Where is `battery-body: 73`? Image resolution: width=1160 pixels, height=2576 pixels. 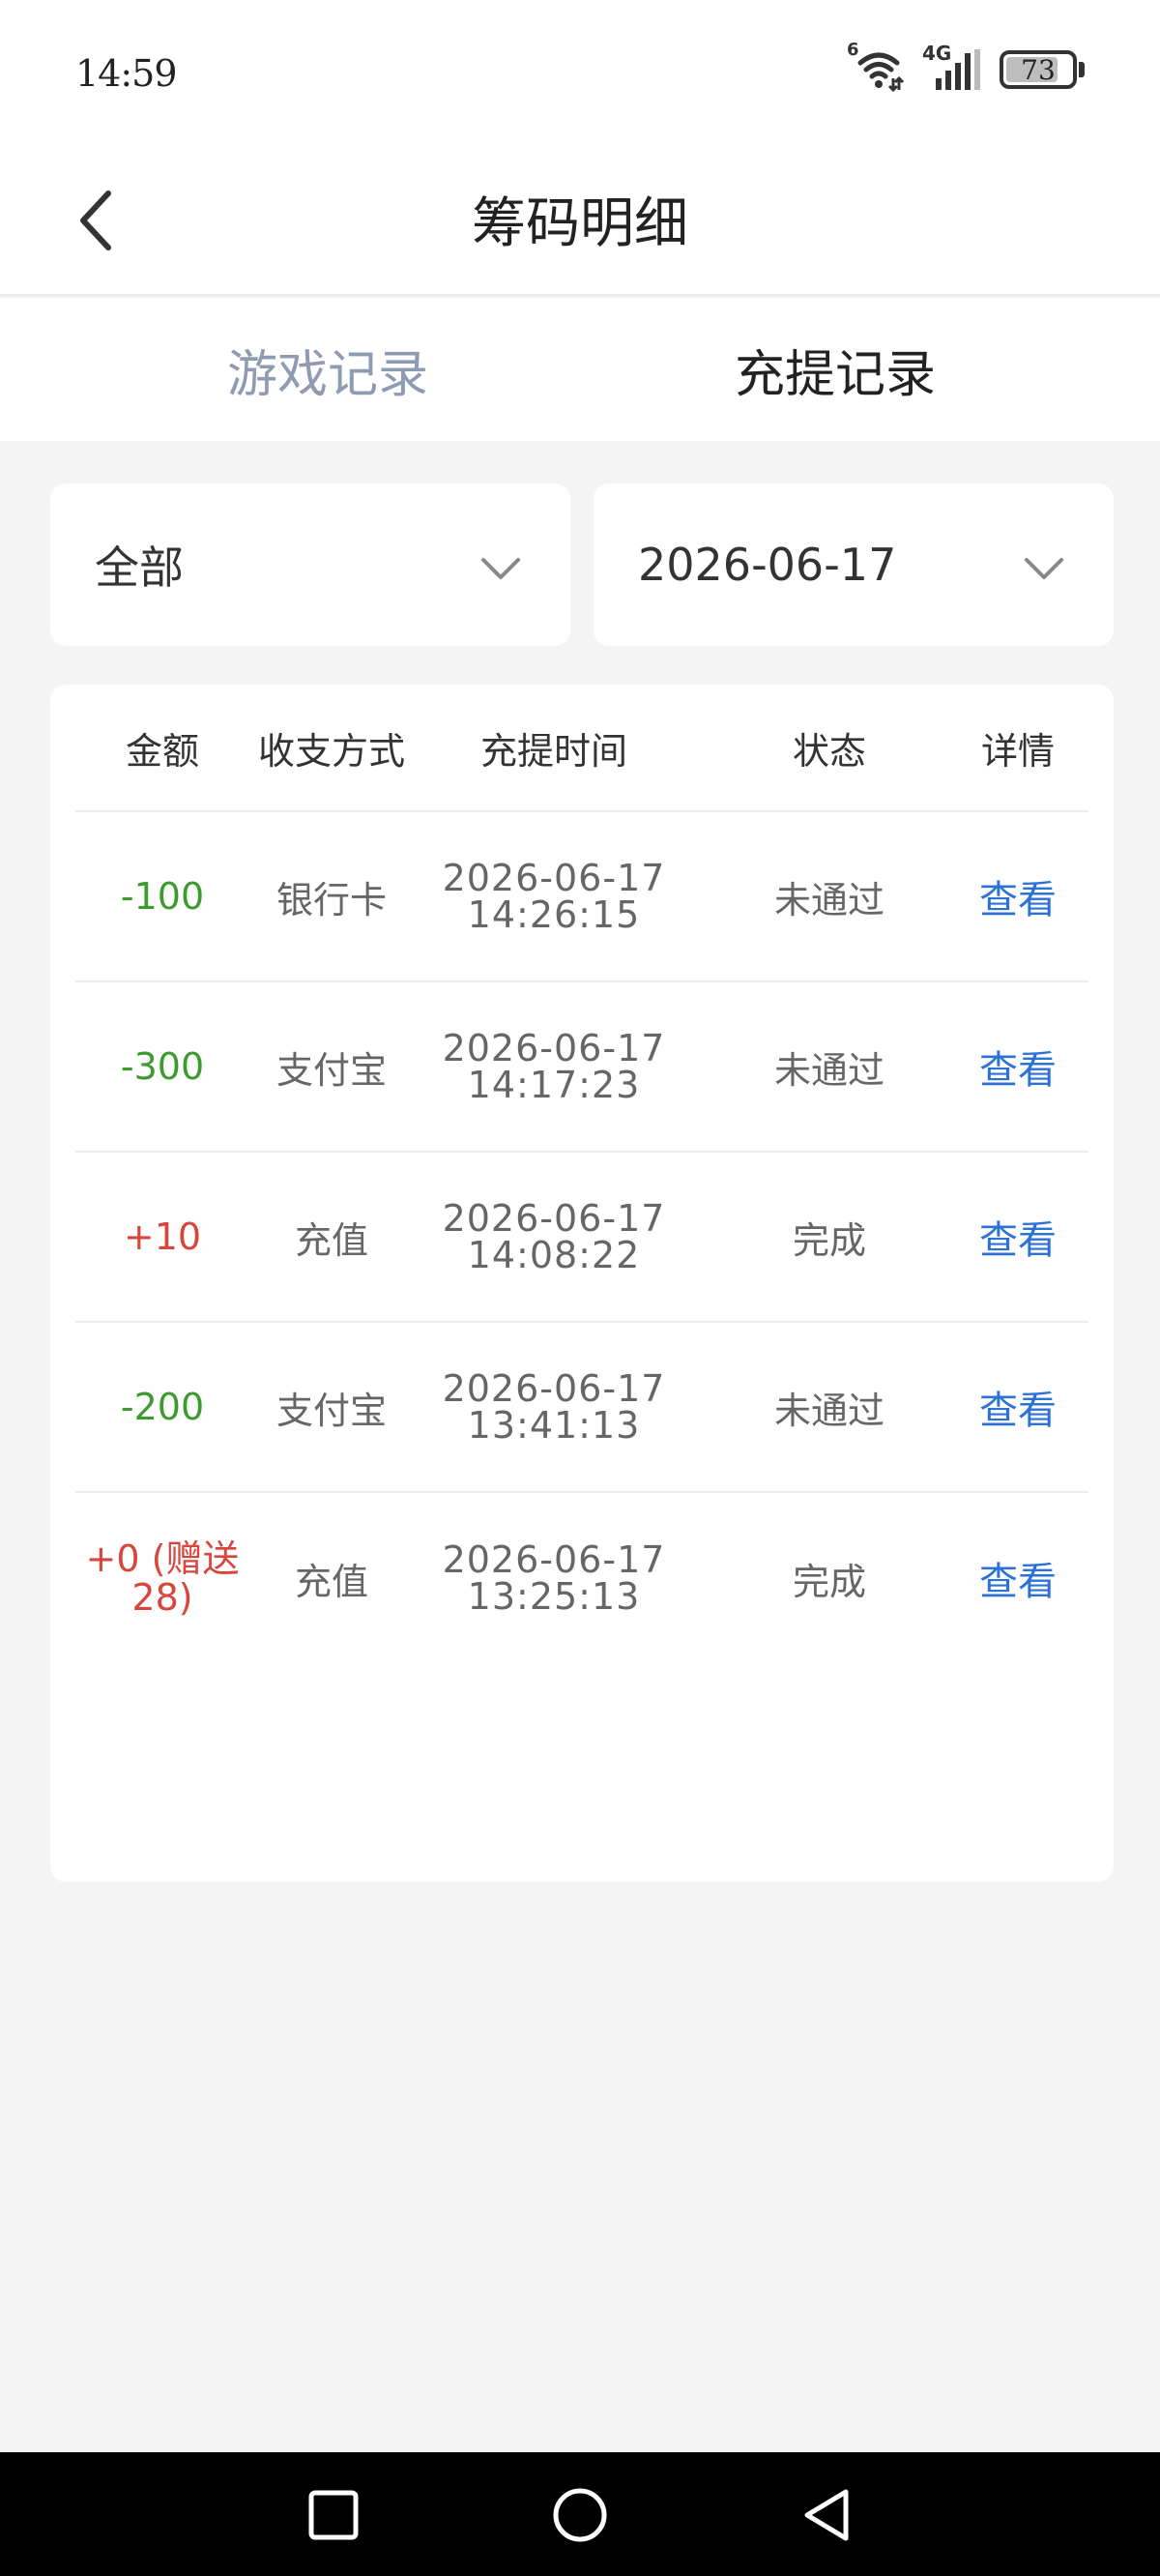
battery-body: 73 is located at coordinates (1038, 69).